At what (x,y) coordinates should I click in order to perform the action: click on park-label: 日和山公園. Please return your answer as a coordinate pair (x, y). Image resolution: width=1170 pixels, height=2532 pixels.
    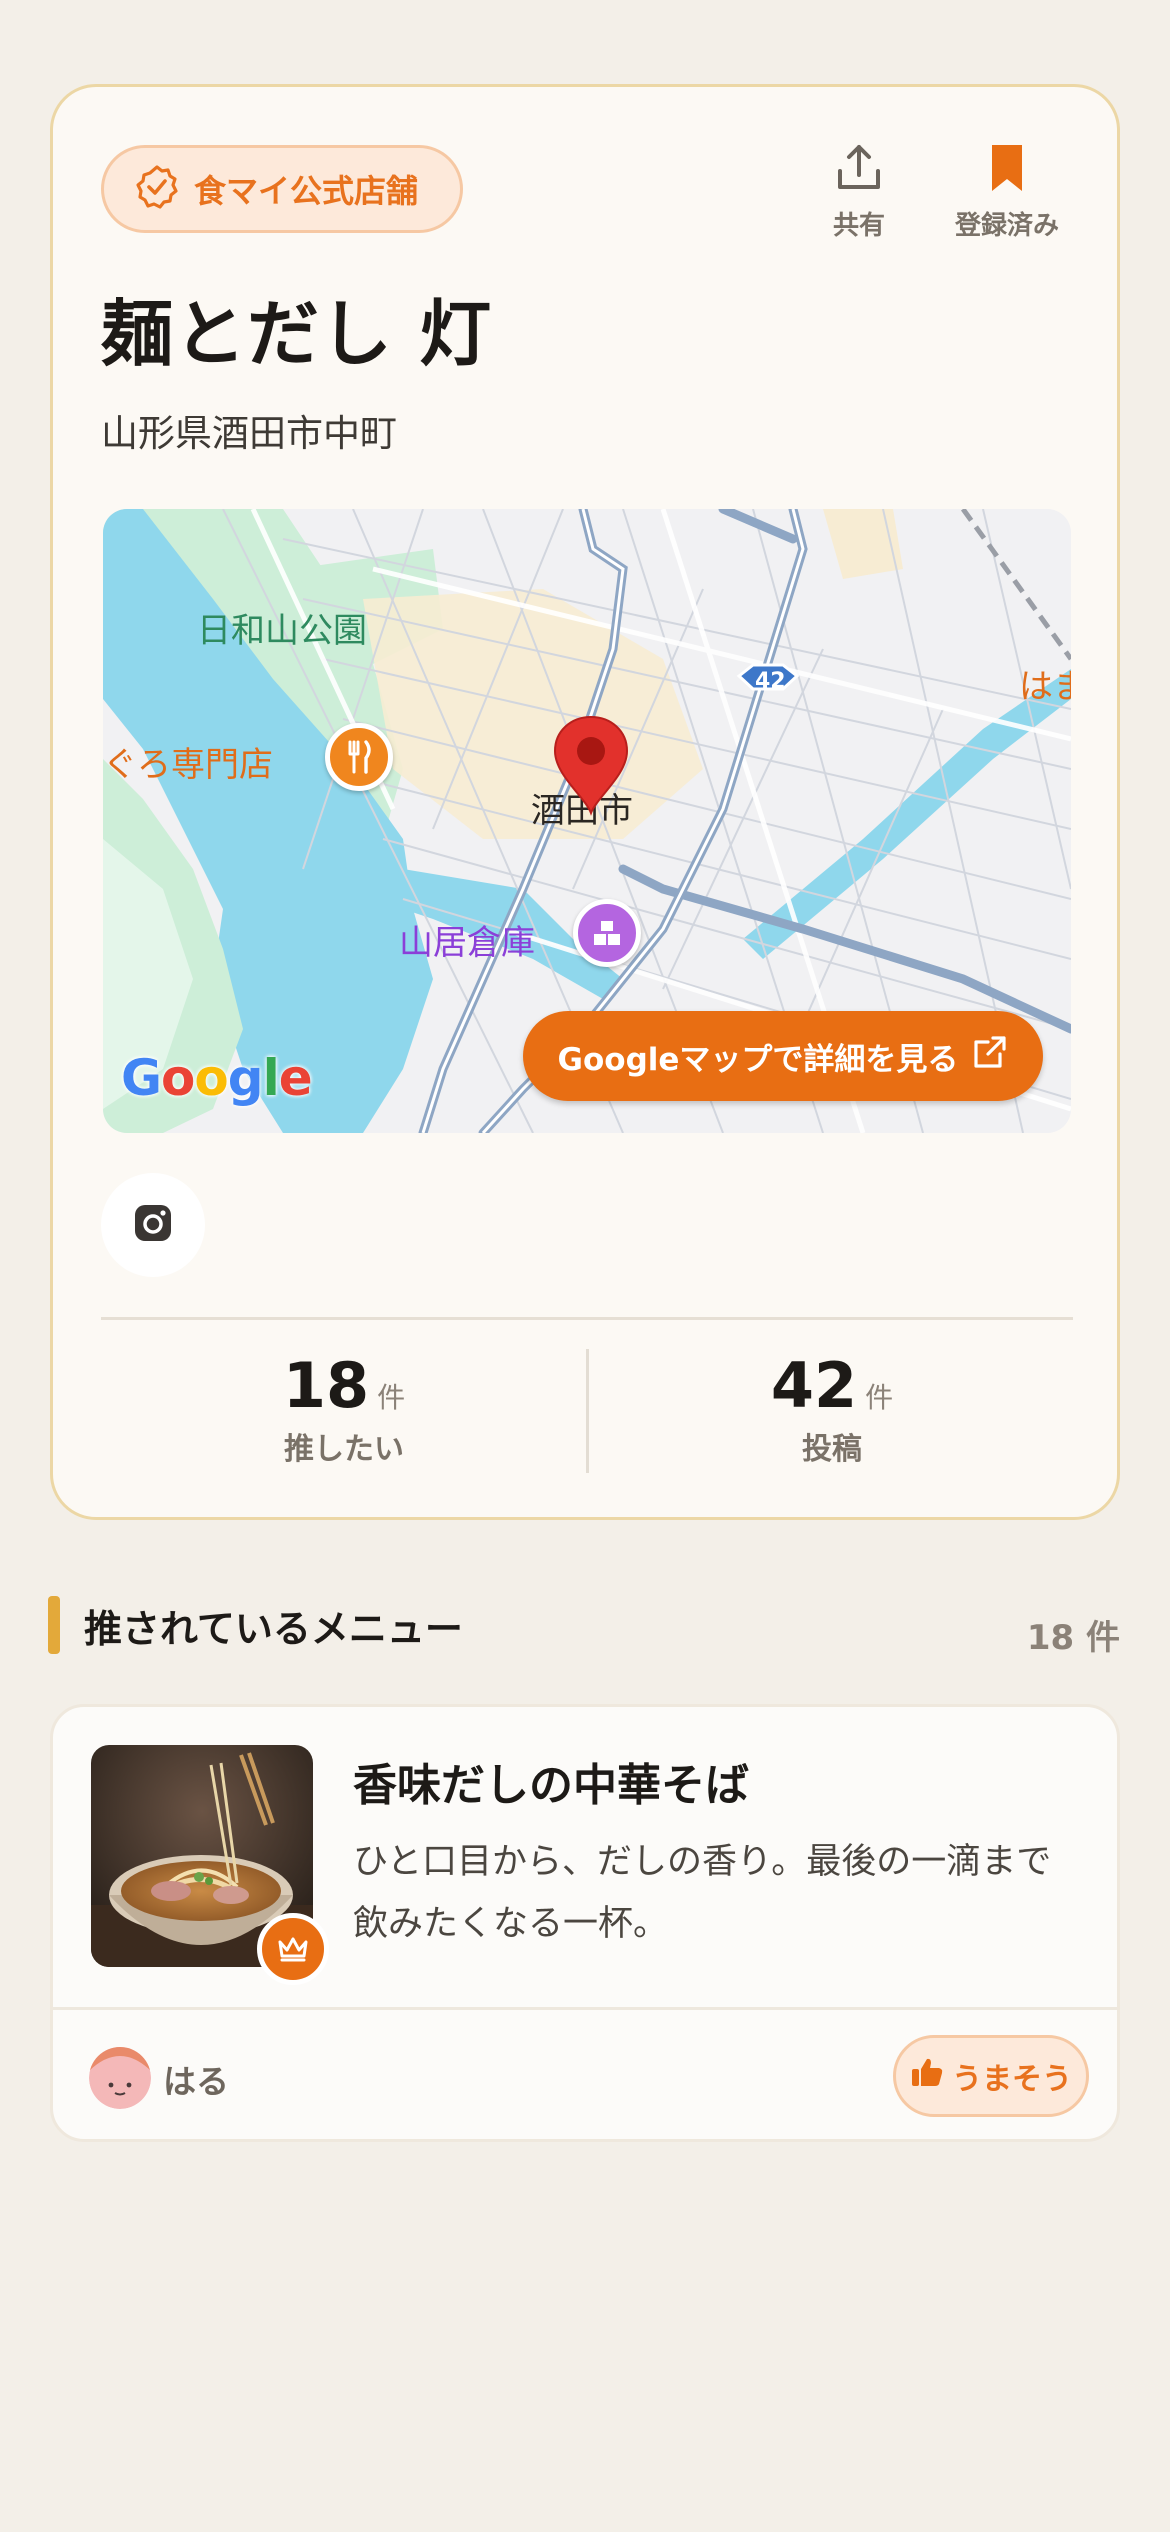
    Looking at the image, I should click on (282, 631).